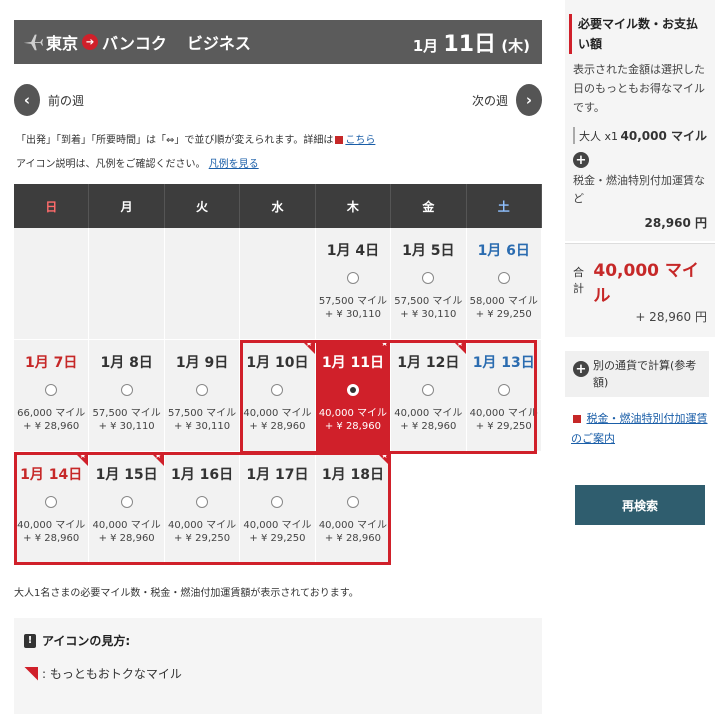 The image size is (723, 723). Describe the element at coordinates (429, 206) in the screenshot. I see `weekday-header: 金` at that location.